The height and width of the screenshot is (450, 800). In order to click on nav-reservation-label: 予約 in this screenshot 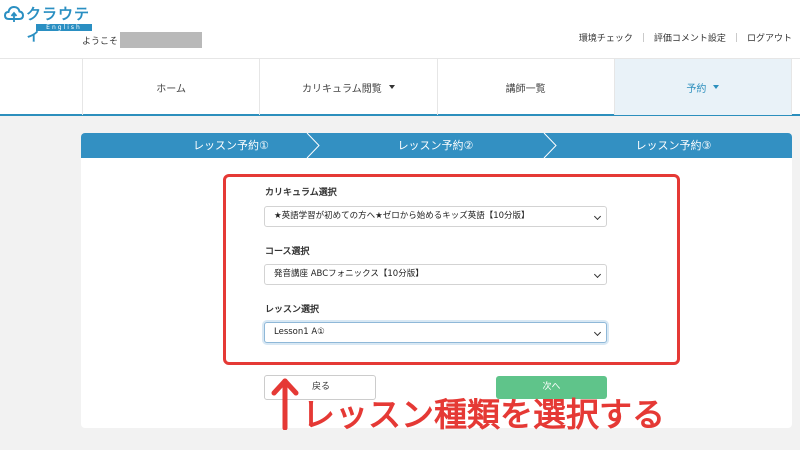, I will do `click(696, 89)`.